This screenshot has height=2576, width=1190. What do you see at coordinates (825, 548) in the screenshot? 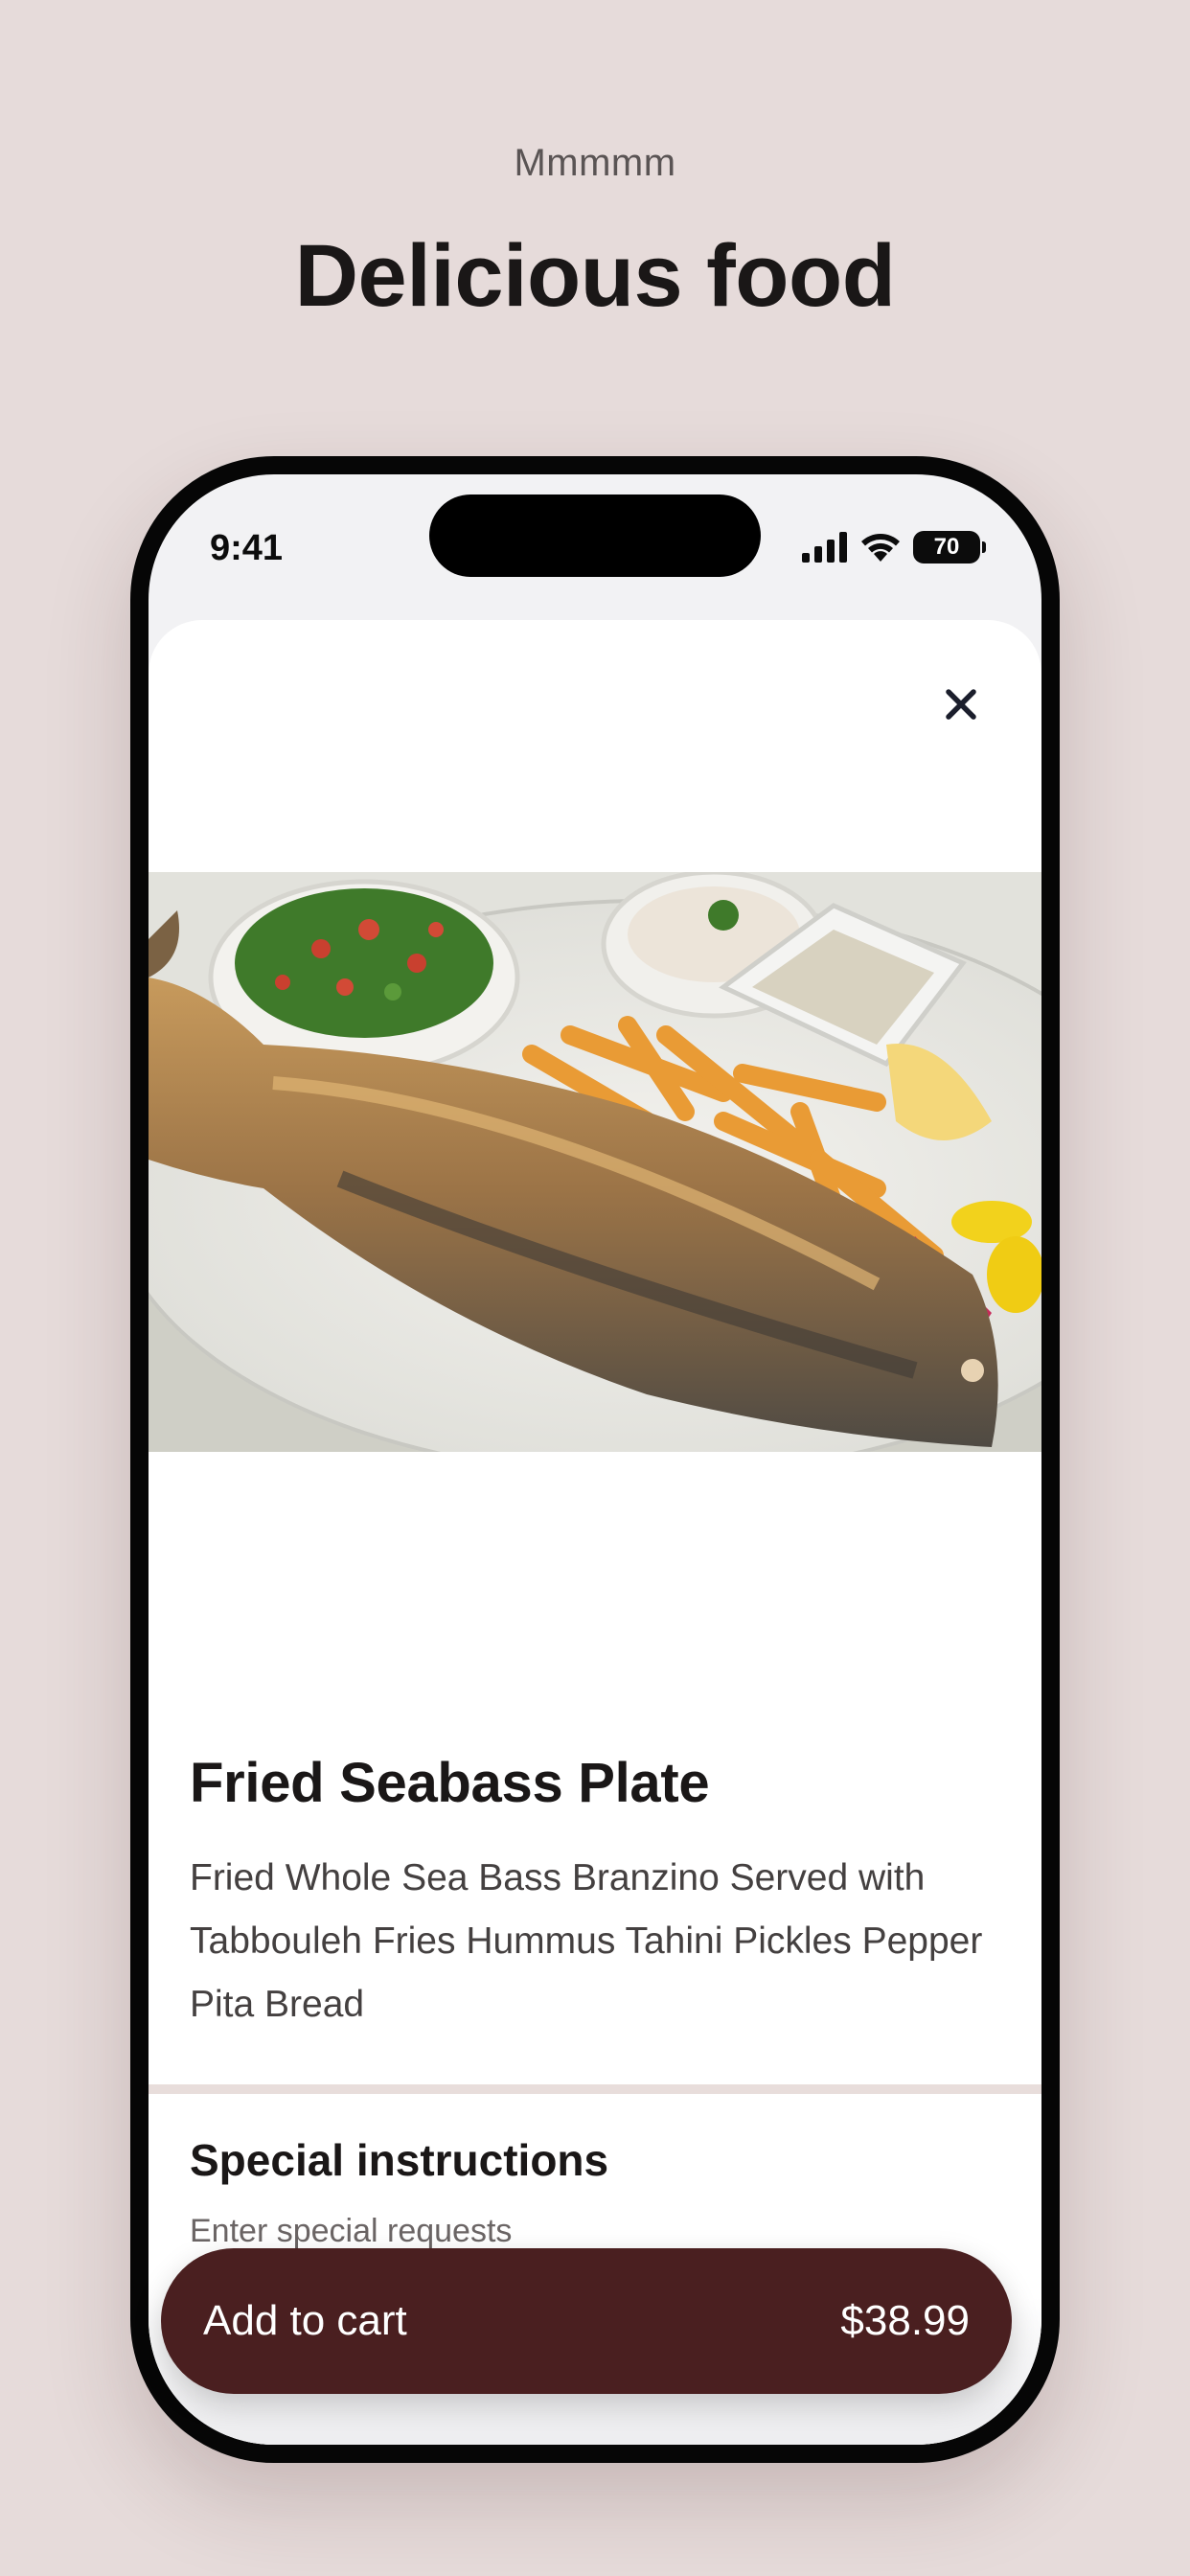
I see `signal-icon` at bounding box center [825, 548].